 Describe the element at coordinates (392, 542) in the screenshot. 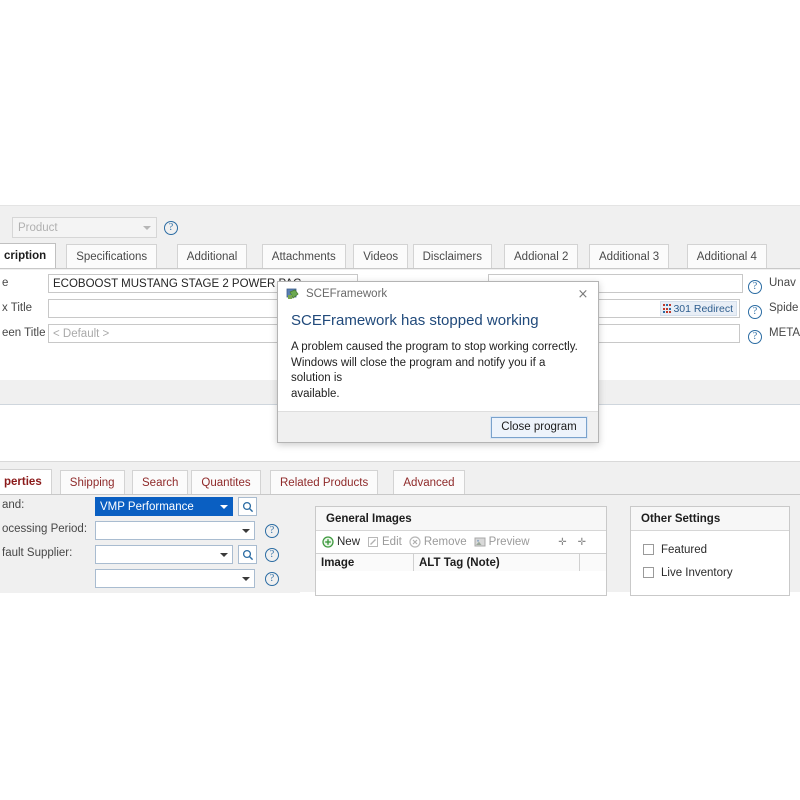

I see `toolbar-label: Edit` at that location.